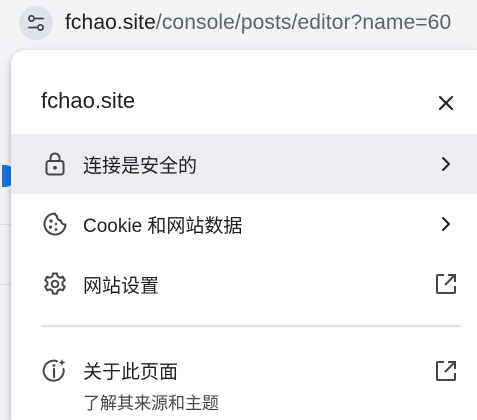  What do you see at coordinates (244, 371) in the screenshot?
I see `about-page-item: 关于此页面` at bounding box center [244, 371].